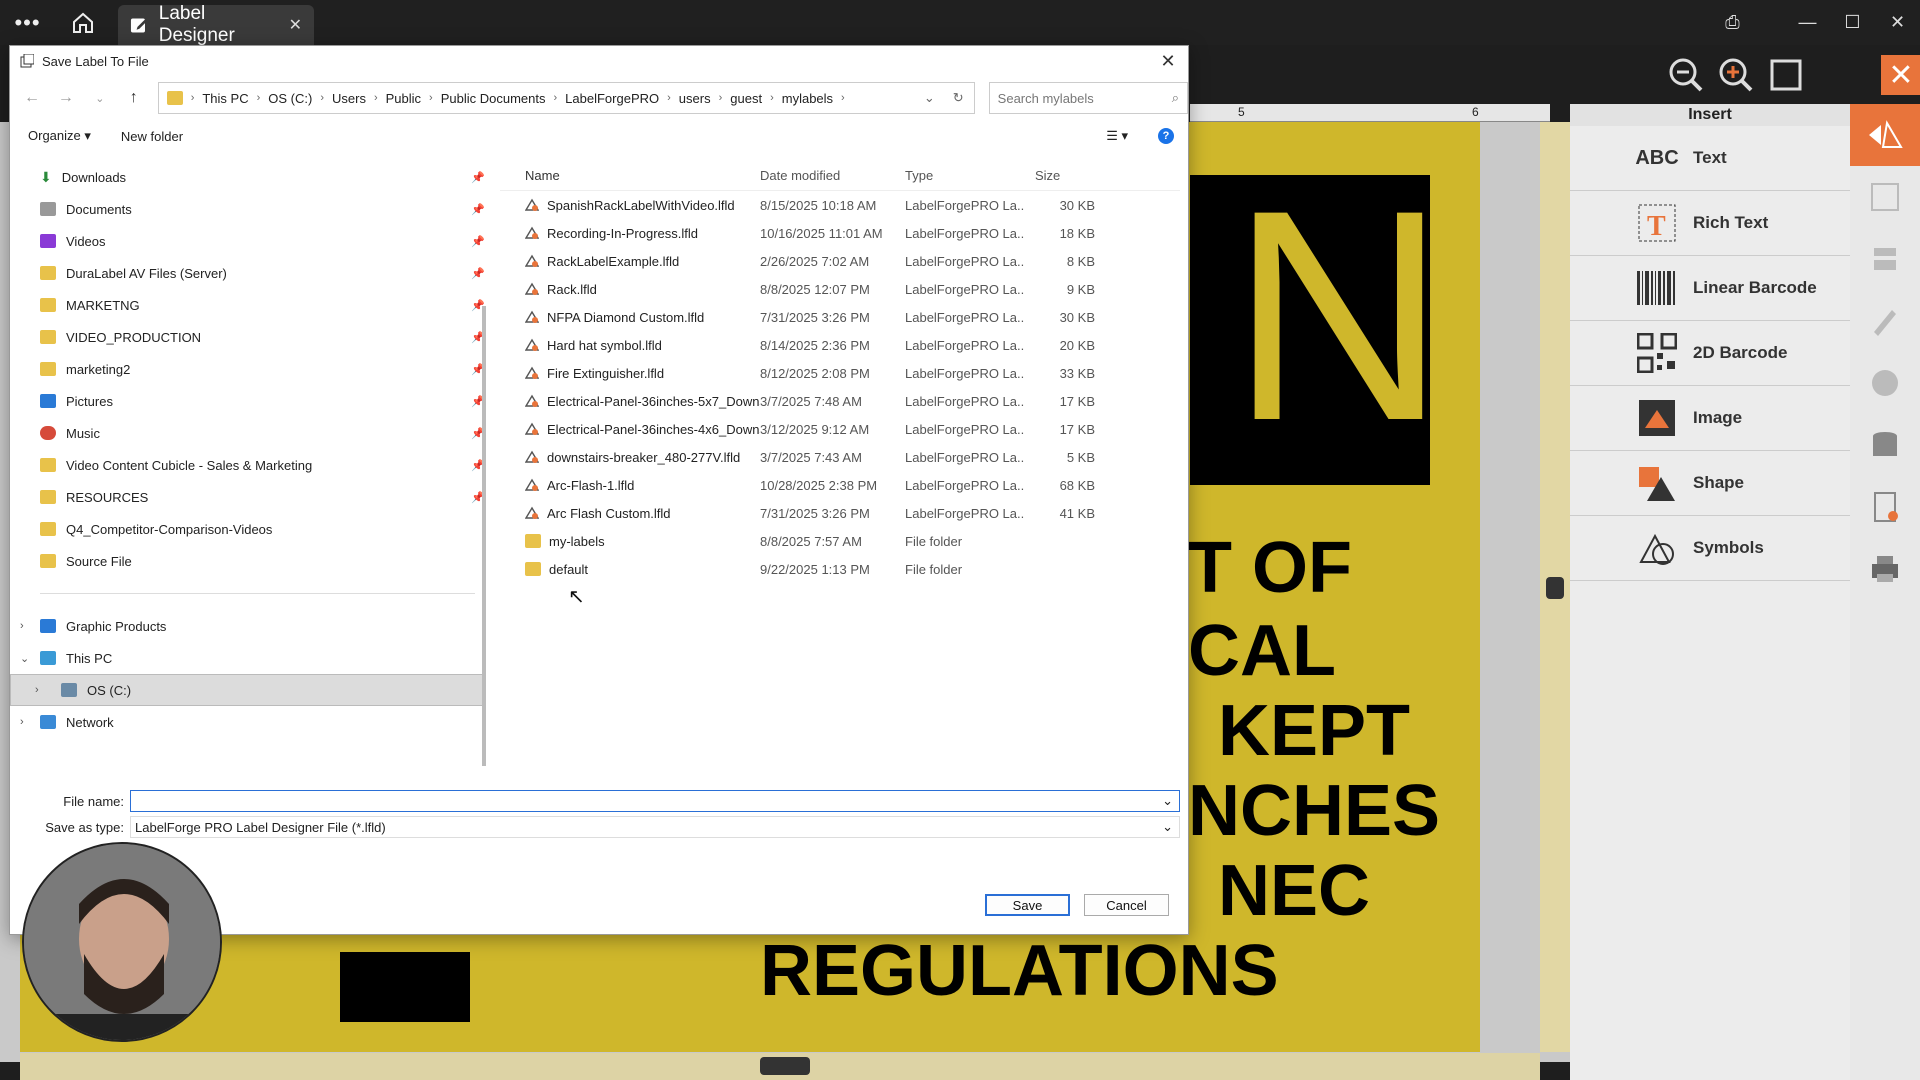 The height and width of the screenshot is (1080, 1920). Describe the element at coordinates (1710, 223) in the screenshot. I see `insert-rich-text-button: T Rich Text` at that location.